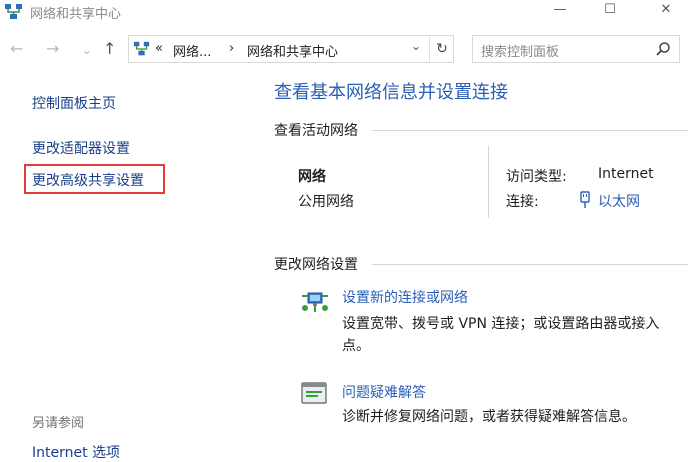 The width and height of the screenshot is (690, 462). I want to click on network-type: 公用网络, so click(326, 202).